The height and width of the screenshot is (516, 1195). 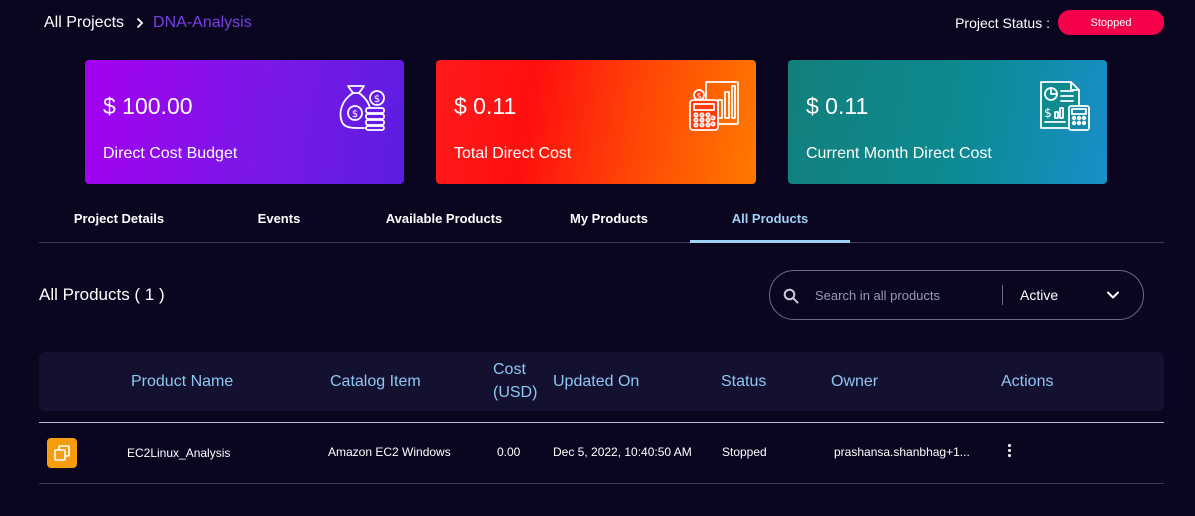 What do you see at coordinates (515, 392) in the screenshot?
I see `column-header-cost-line-2: (USD)` at bounding box center [515, 392].